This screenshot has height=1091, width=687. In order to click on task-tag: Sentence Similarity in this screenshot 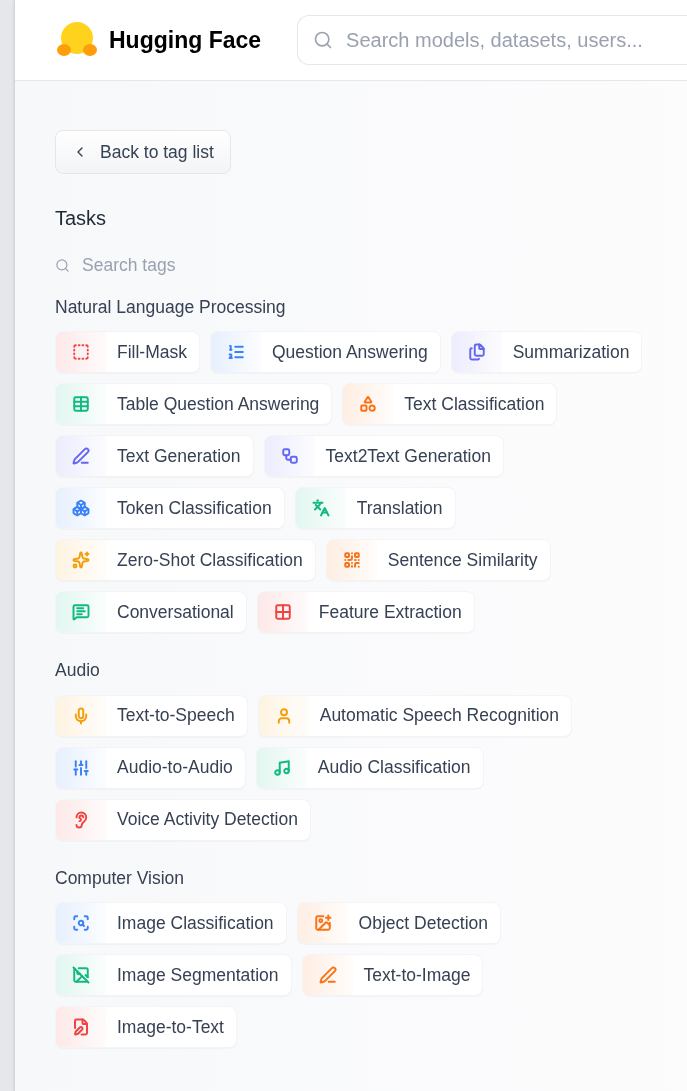, I will do `click(438, 560)`.